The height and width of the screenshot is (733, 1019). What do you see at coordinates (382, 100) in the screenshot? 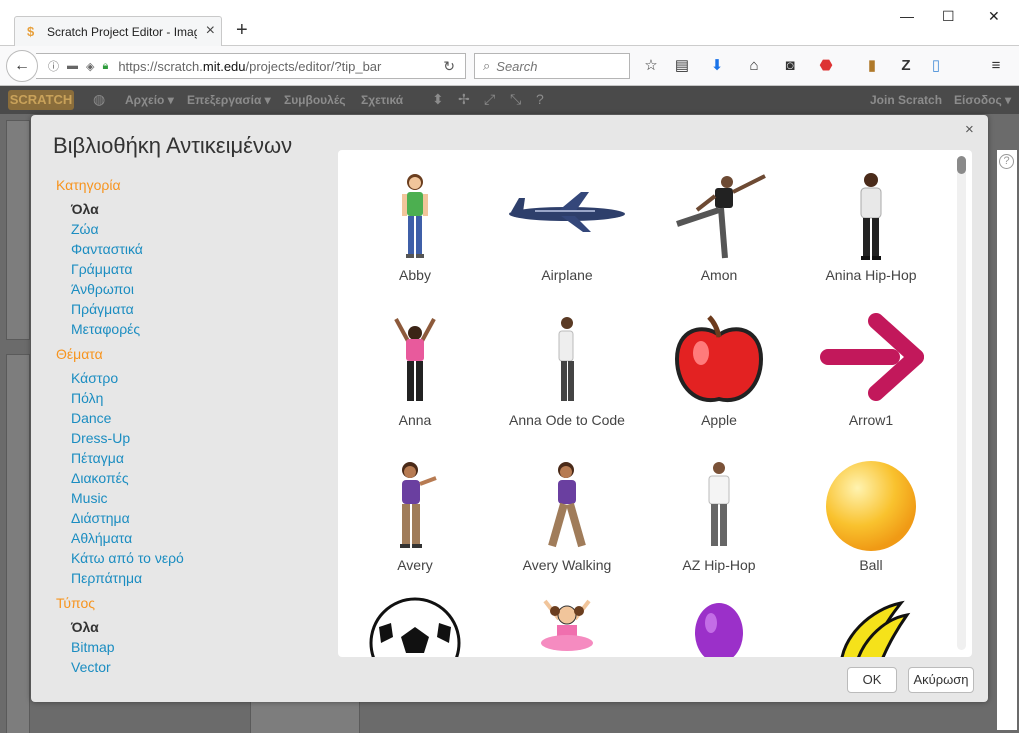
I see `menu-about: Σχετικά` at bounding box center [382, 100].